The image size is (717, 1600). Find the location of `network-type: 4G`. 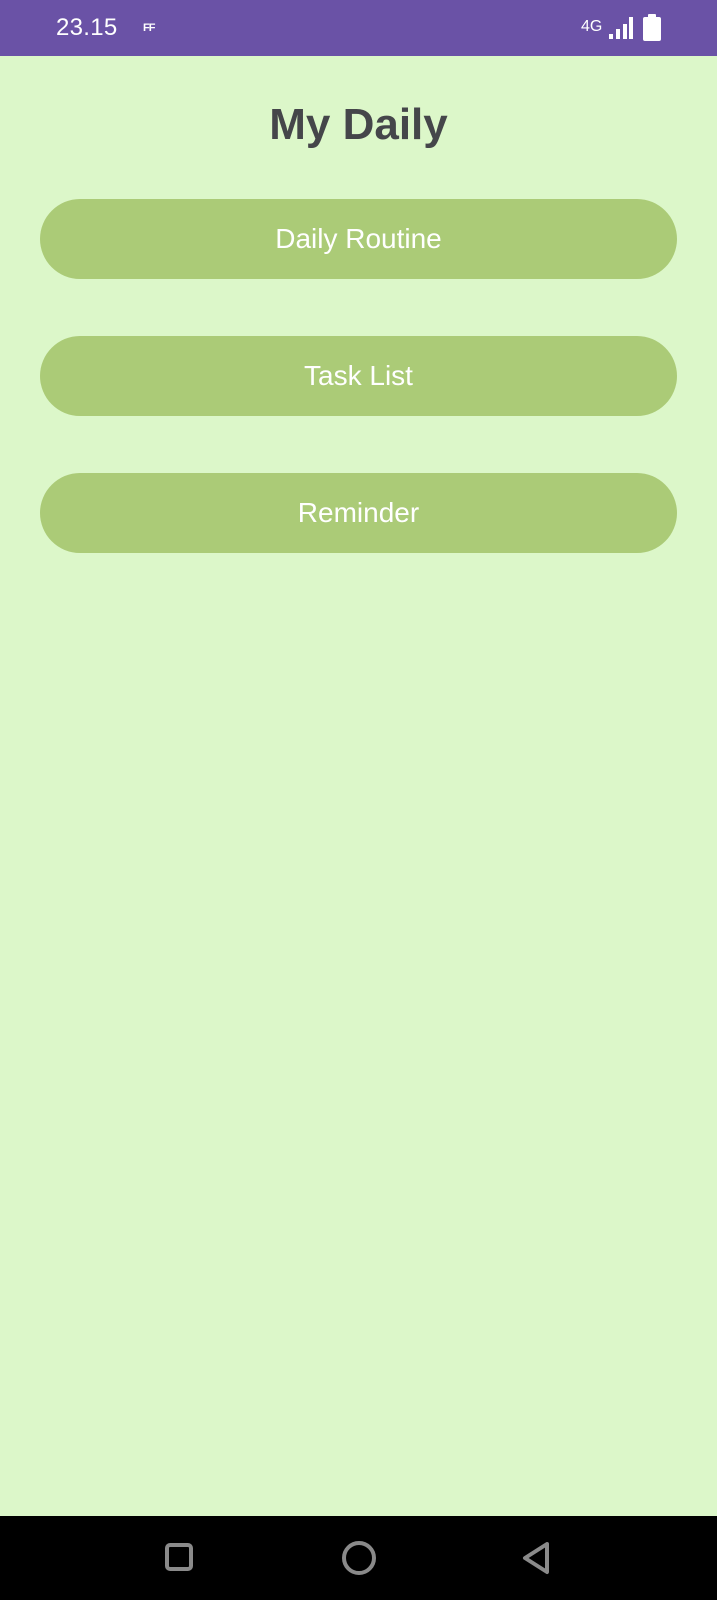

network-type: 4G is located at coordinates (592, 26).